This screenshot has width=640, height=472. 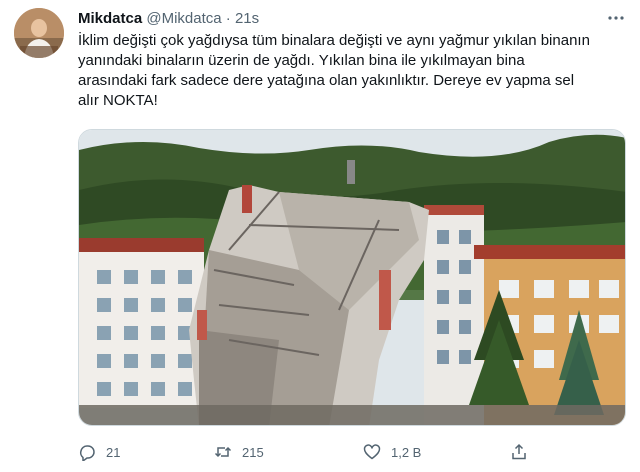 I want to click on reply-button: 21, so click(x=99, y=452).